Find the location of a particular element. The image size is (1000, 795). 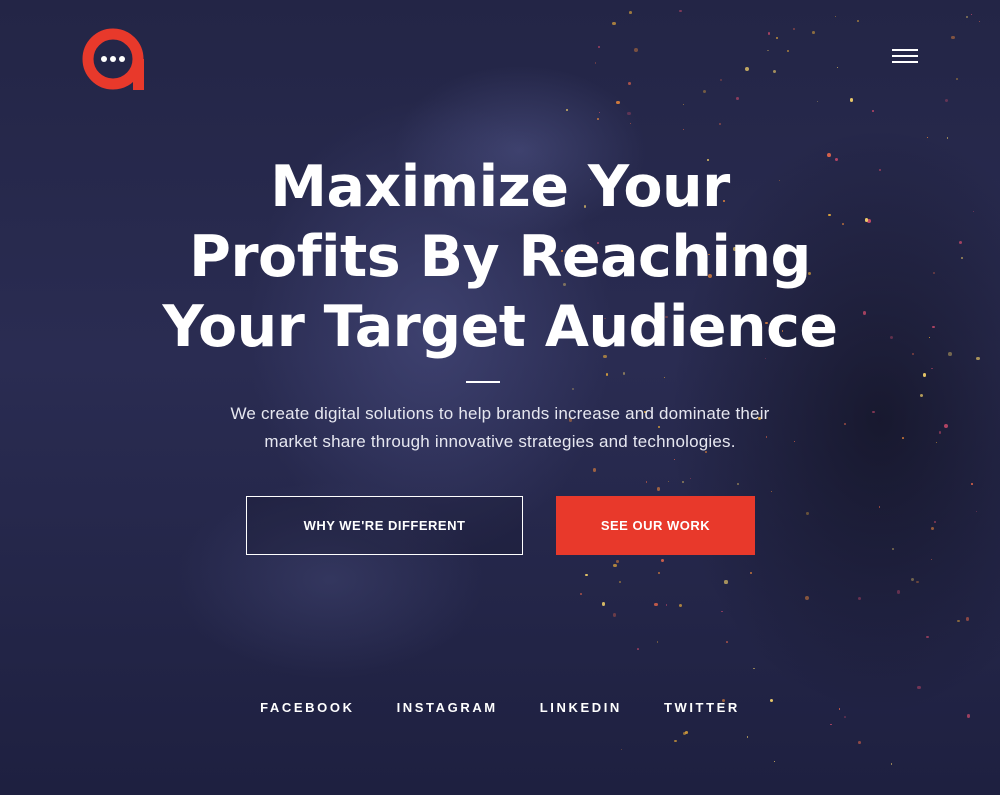

social-link-twitter: TWITTER is located at coordinates (702, 707).